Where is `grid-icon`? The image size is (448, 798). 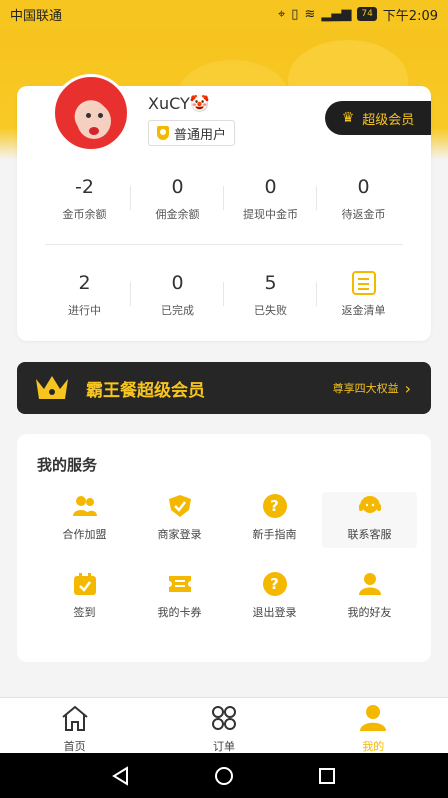 grid-icon is located at coordinates (223, 718).